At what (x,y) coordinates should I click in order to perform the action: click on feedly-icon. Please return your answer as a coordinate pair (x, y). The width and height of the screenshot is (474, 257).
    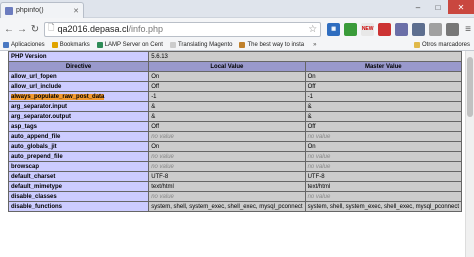
    Looking at the image, I should click on (385, 29).